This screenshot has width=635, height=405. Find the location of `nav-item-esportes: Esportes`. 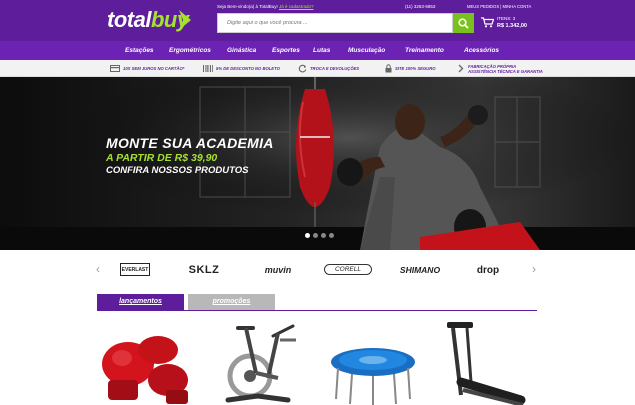

nav-item-esportes: Esportes is located at coordinates (286, 50).